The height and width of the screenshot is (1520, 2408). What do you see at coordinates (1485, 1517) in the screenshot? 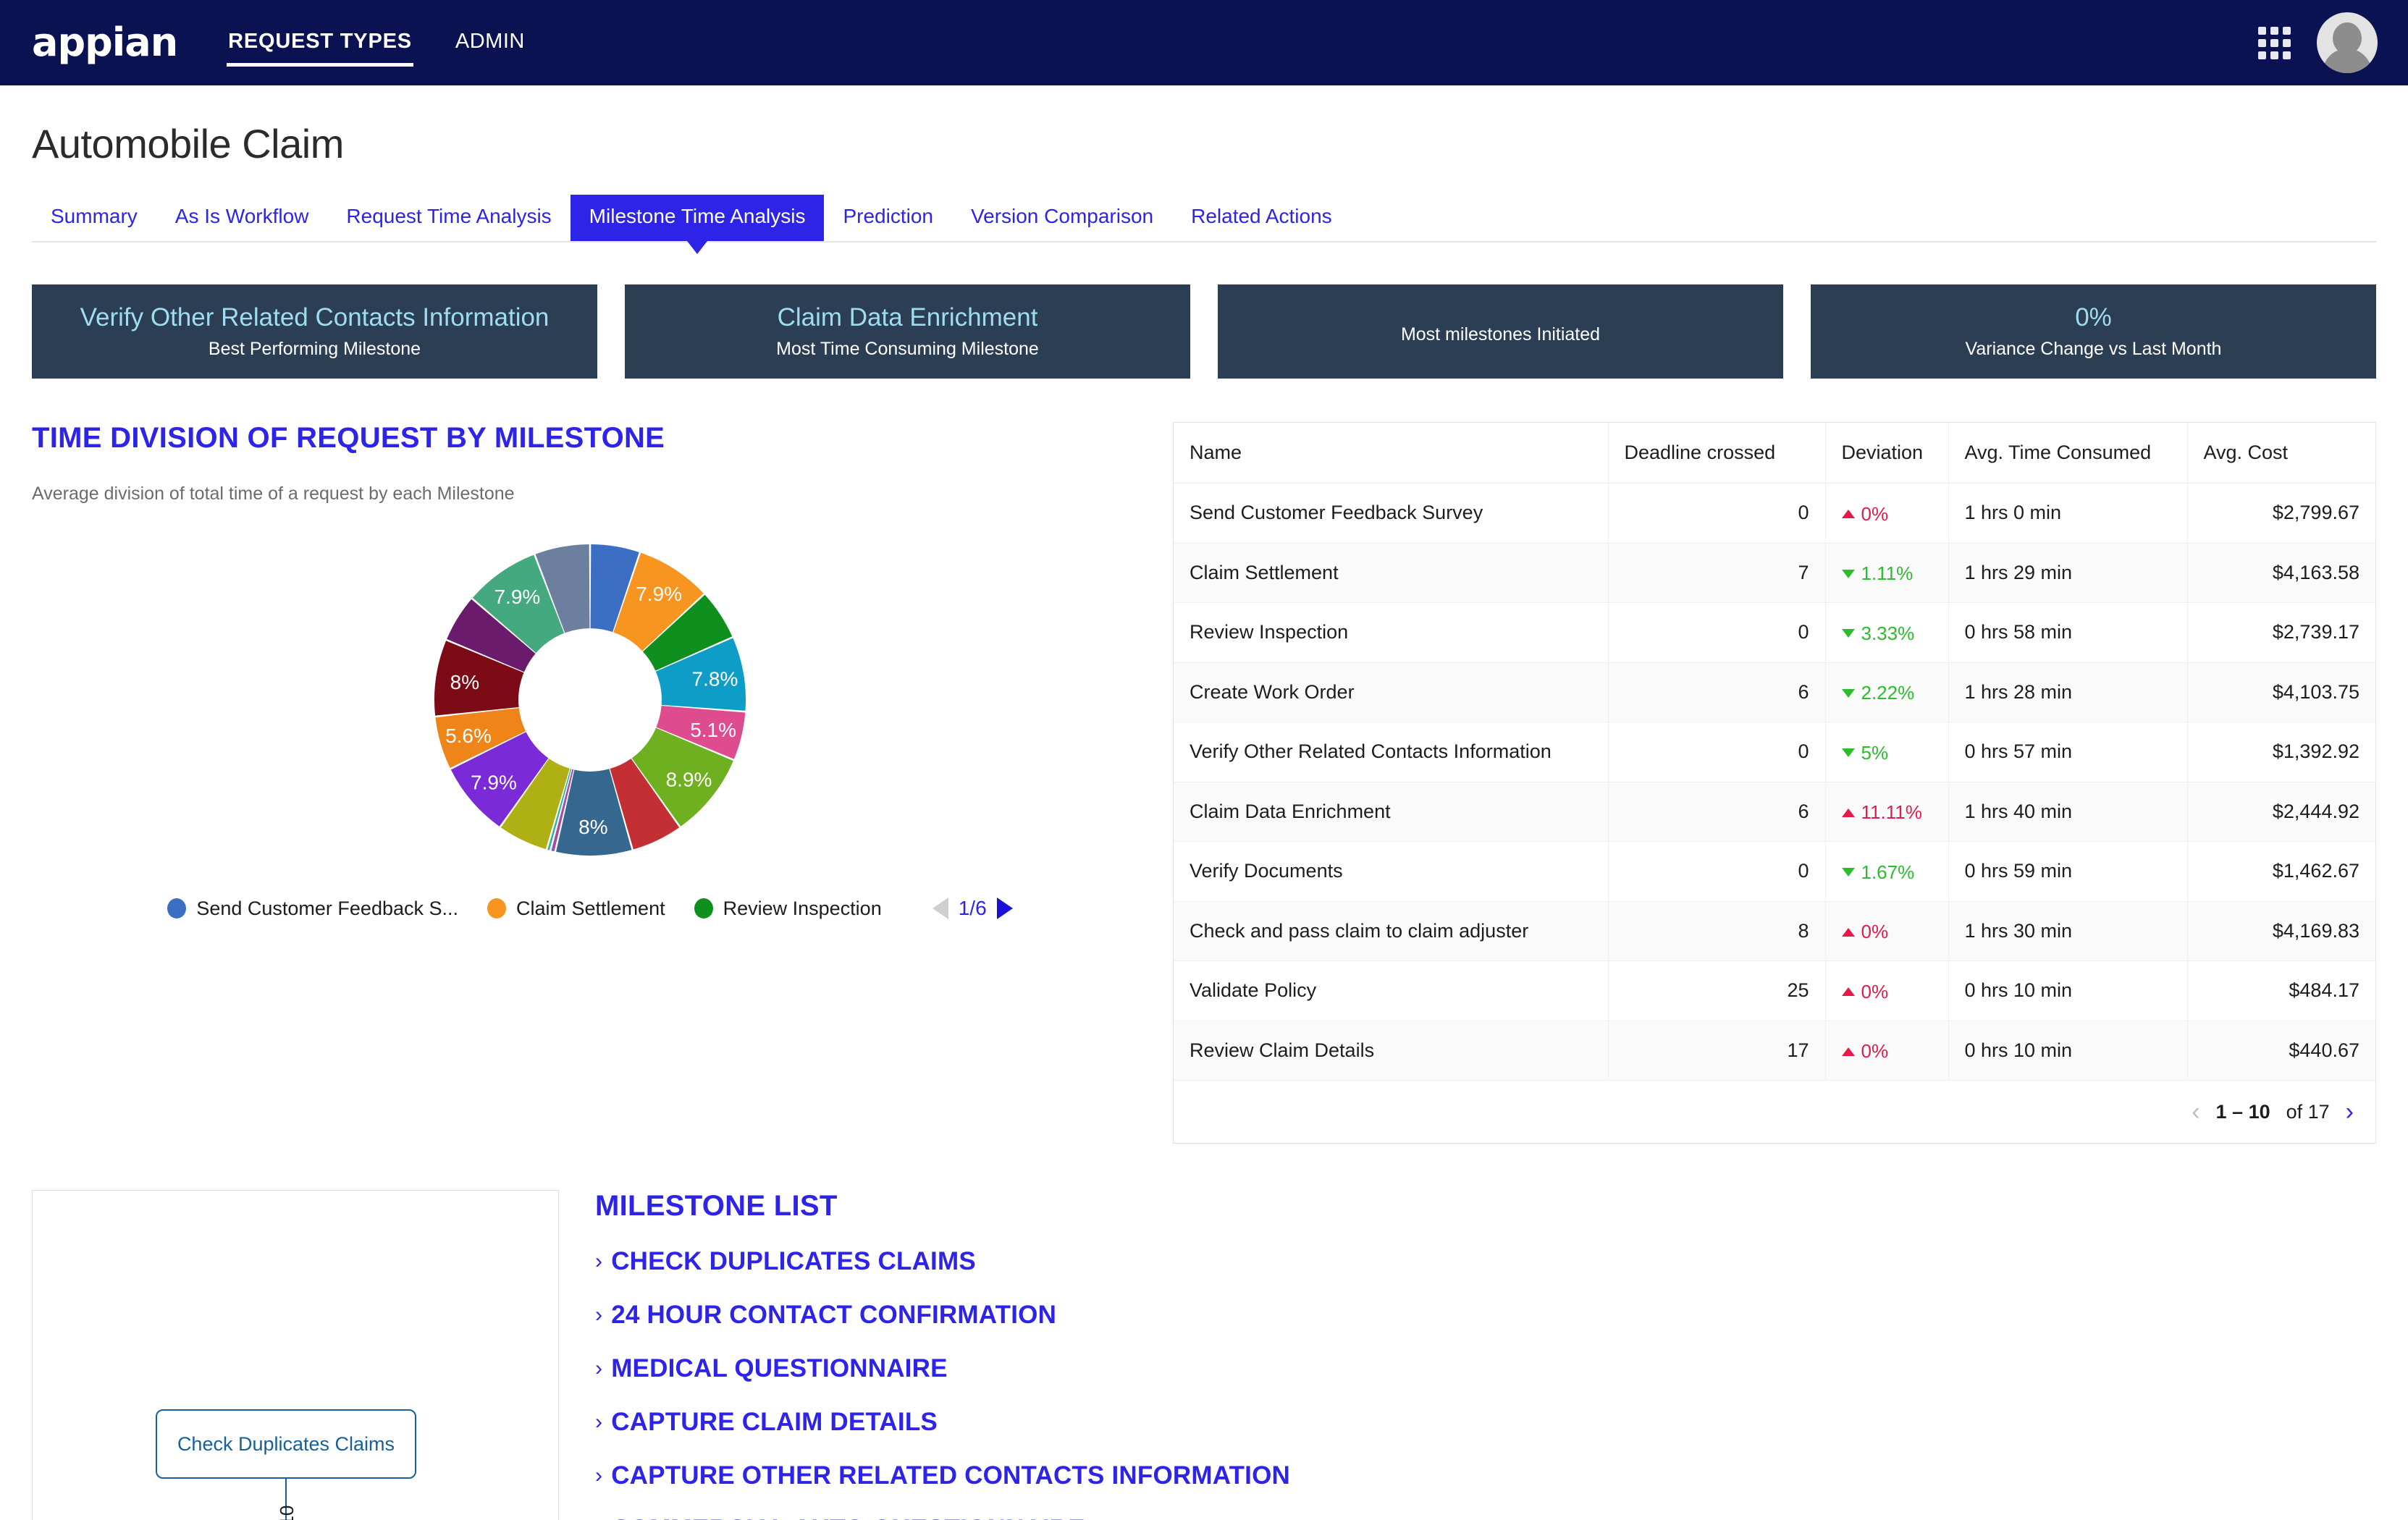
I see `milestone-list-item: › COMMERCIAL AUTO QUESTIONNAIRE` at bounding box center [1485, 1517].